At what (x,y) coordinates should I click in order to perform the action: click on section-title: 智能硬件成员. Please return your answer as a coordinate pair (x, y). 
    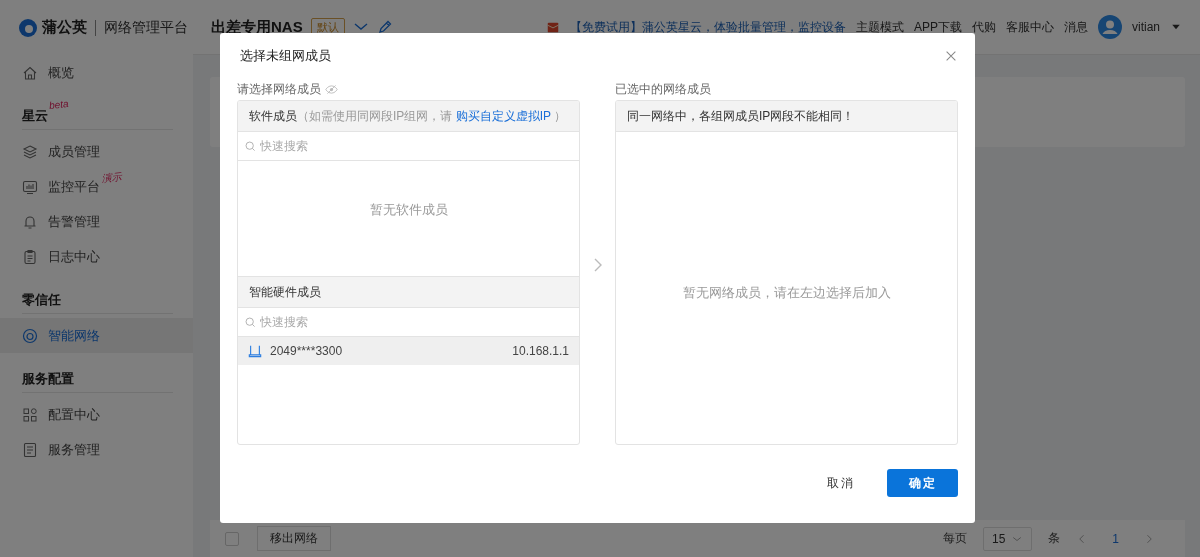
    Looking at the image, I should click on (285, 292).